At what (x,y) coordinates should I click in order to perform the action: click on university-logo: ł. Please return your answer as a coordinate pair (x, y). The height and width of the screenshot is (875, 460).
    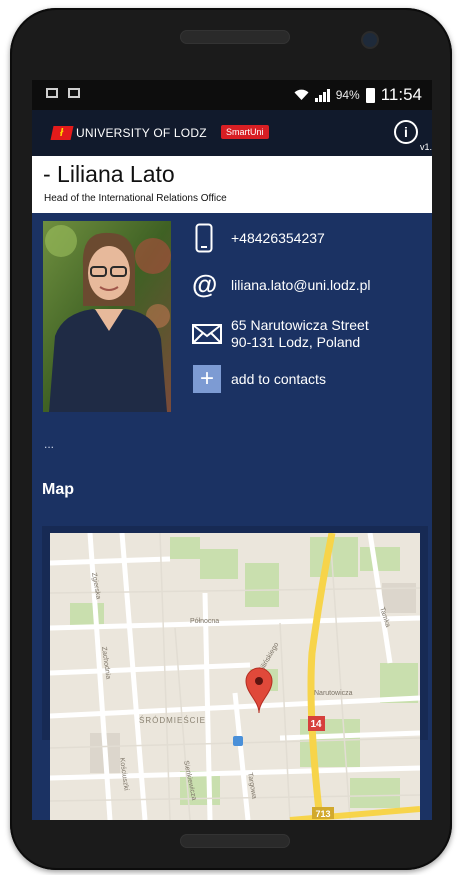
    Looking at the image, I should click on (62, 133).